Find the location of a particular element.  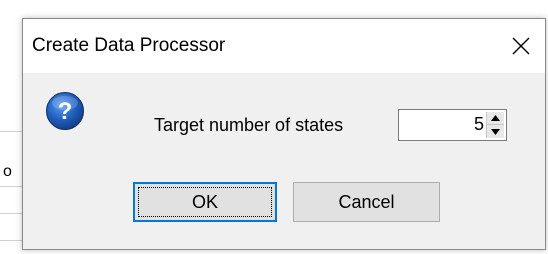

ok-button: OK is located at coordinates (205, 202).